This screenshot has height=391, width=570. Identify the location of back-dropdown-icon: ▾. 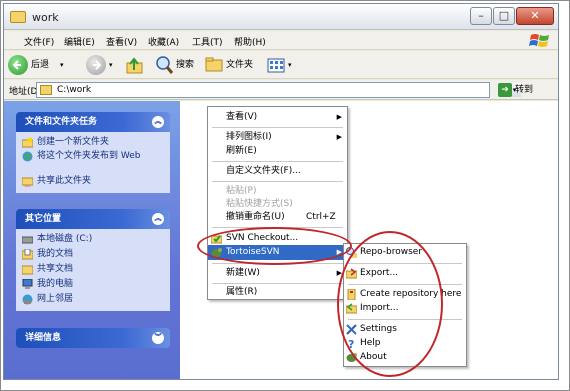
(62, 65).